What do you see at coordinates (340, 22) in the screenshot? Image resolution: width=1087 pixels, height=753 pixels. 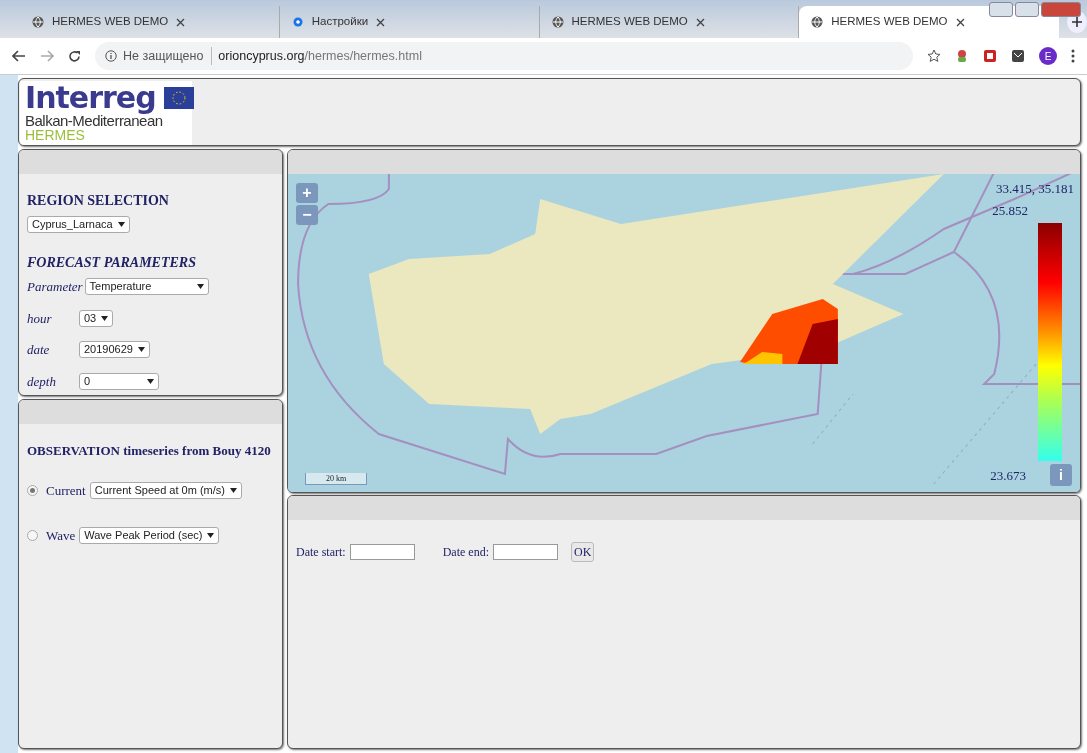 I see `tab-title: Настройки` at bounding box center [340, 22].